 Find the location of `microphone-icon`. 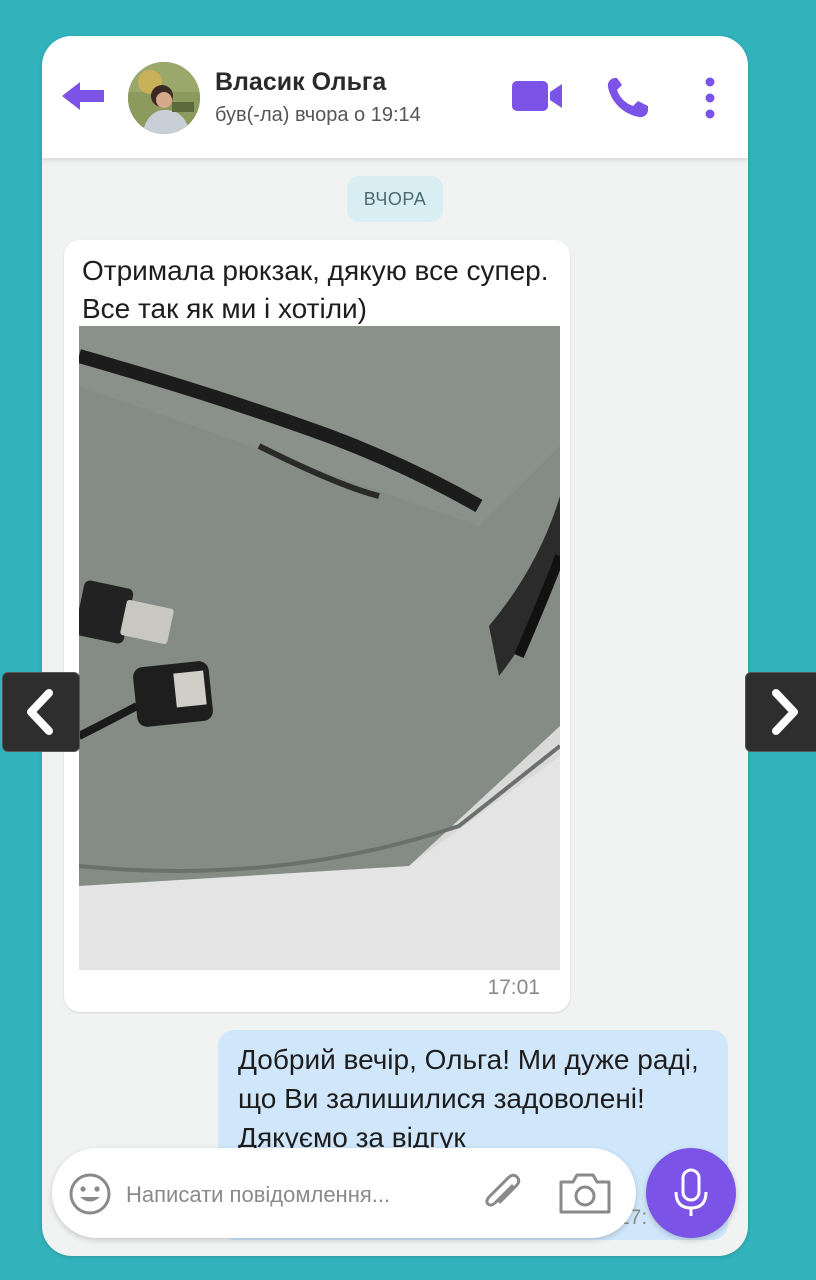

microphone-icon is located at coordinates (691, 1192).